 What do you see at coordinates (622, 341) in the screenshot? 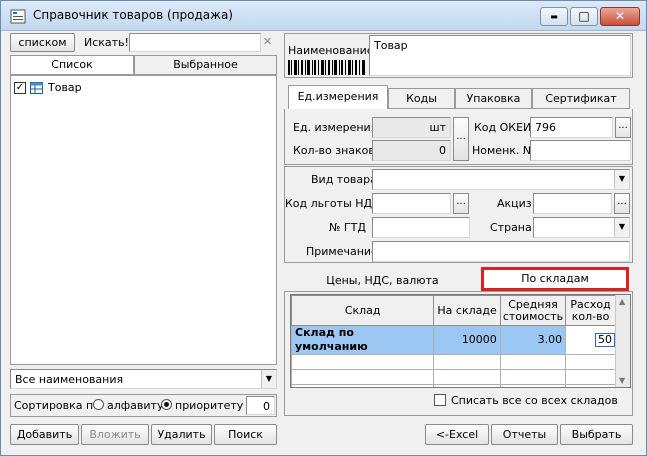
I see `grid-scrollbar: ▲ ▼` at bounding box center [622, 341].